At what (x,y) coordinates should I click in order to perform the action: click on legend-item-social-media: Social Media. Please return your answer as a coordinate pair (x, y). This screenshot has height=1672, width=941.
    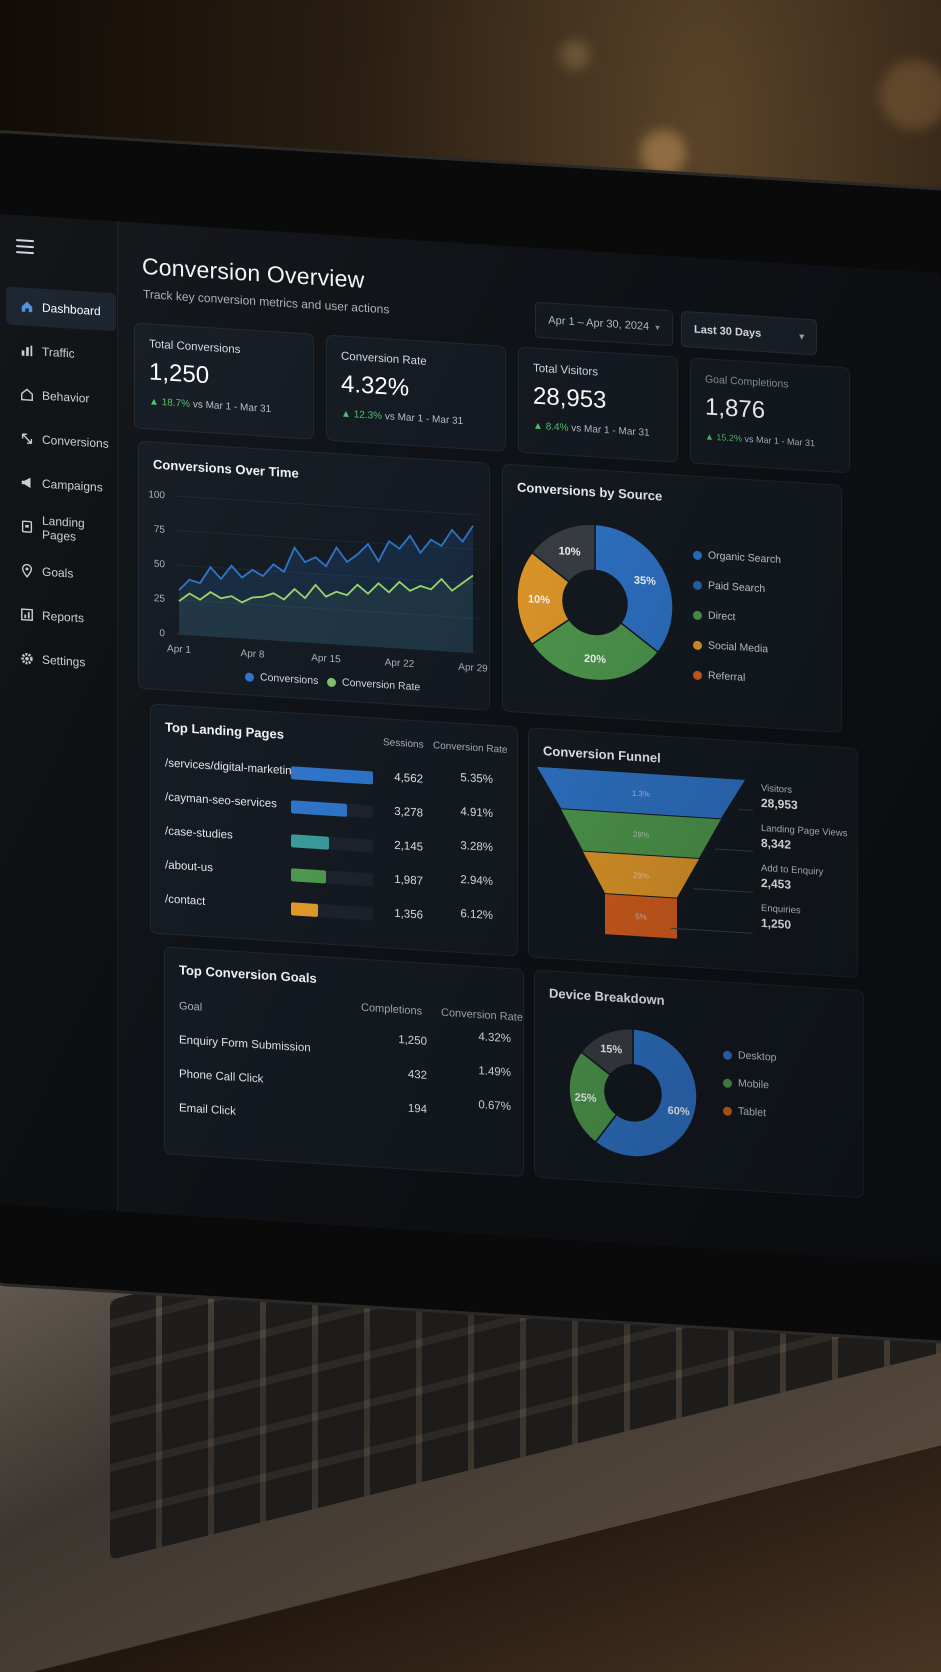
    Looking at the image, I should click on (731, 647).